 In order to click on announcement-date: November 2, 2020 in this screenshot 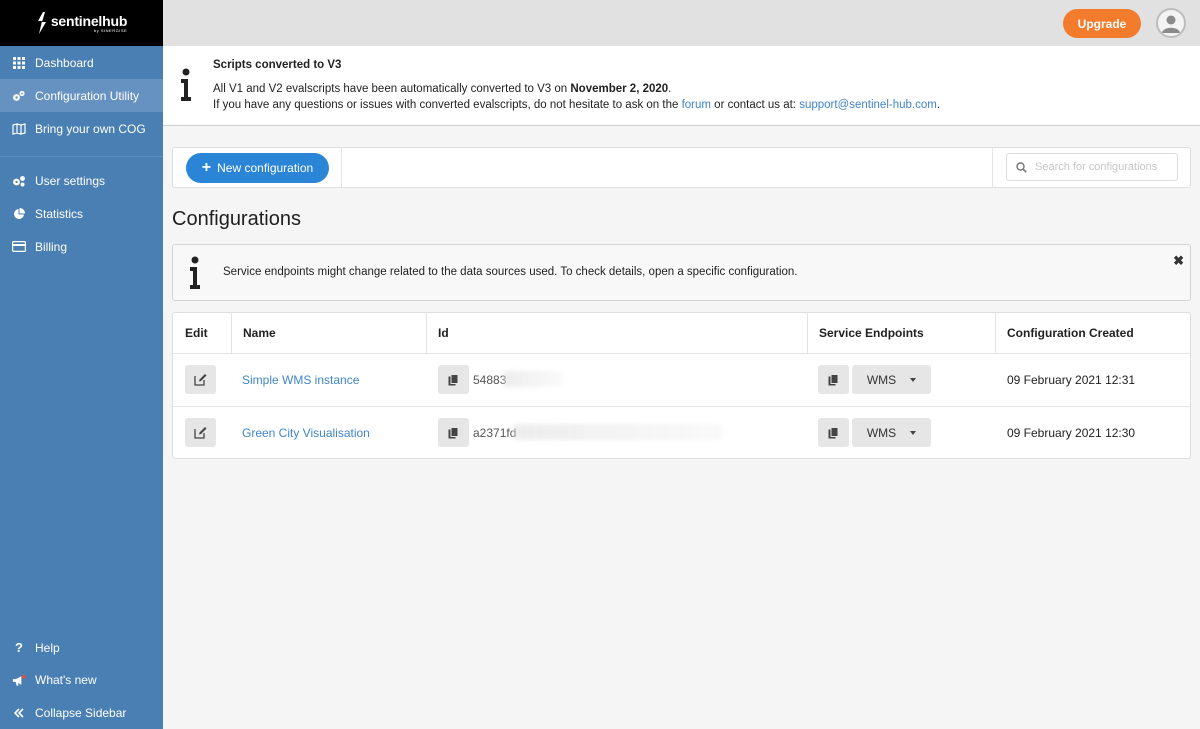, I will do `click(619, 89)`.